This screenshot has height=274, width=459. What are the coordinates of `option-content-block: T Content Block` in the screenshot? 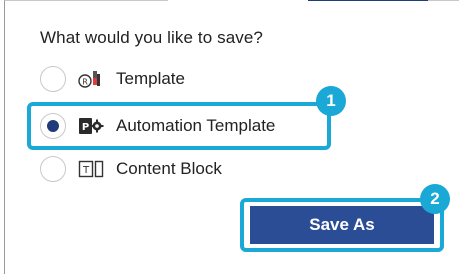 It's located at (131, 169).